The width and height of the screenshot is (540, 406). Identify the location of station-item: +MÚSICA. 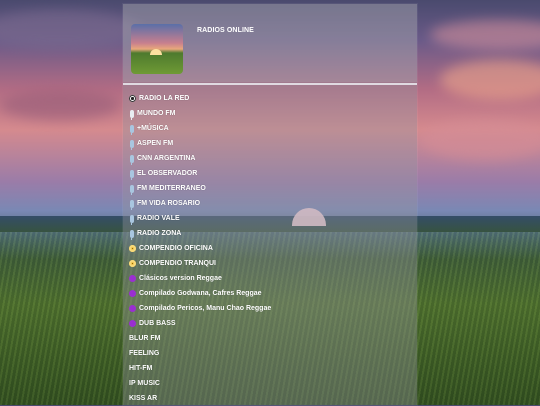
(200, 128).